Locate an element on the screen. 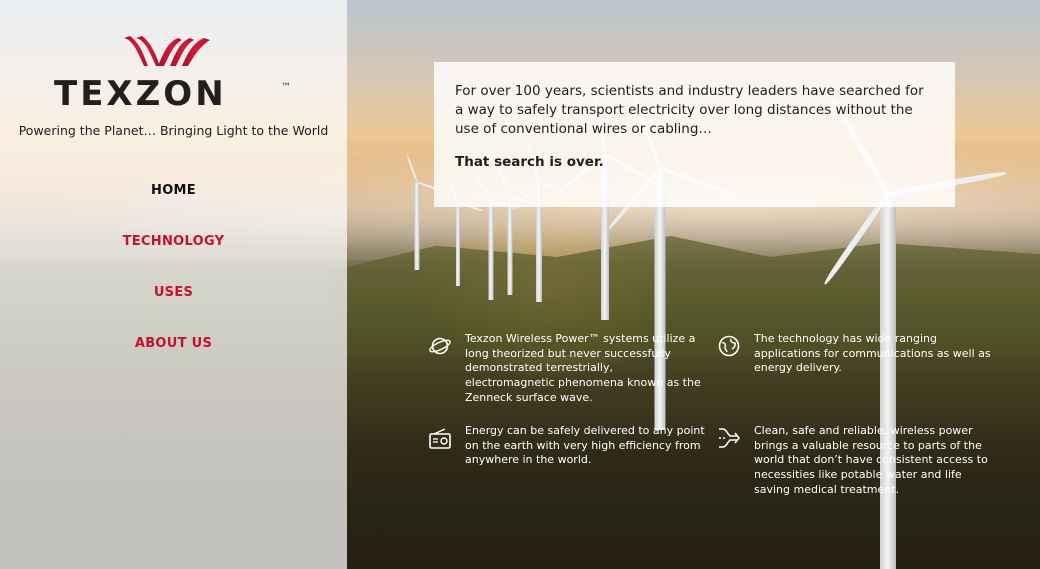  globe-icon is located at coordinates (729, 346).